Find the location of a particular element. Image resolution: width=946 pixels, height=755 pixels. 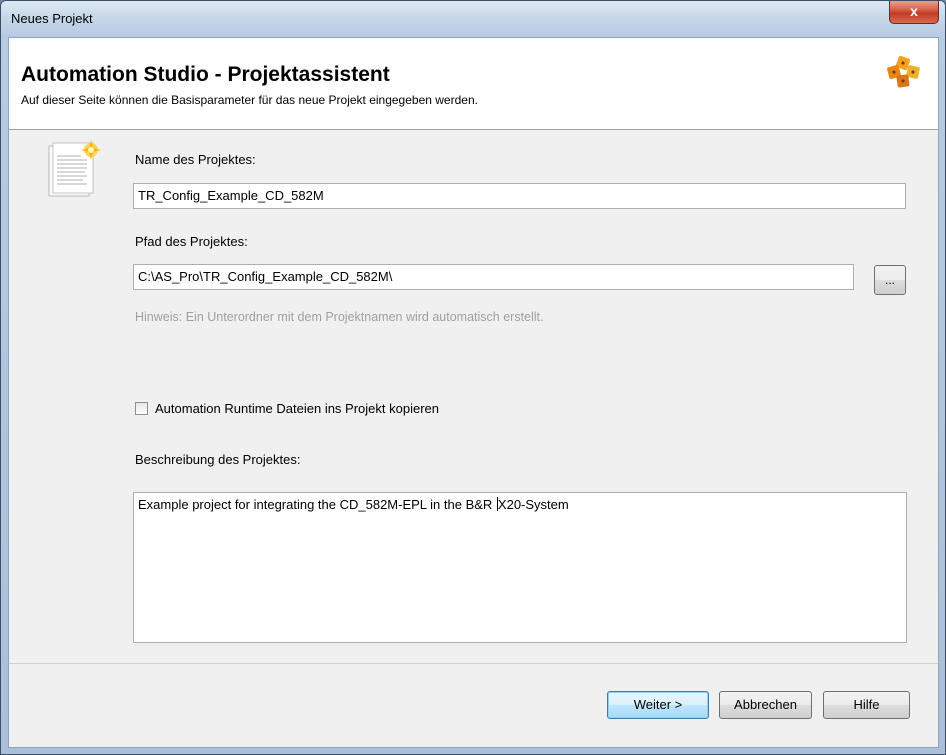

project-path-label: Pfad des Projektes: is located at coordinates (191, 241).